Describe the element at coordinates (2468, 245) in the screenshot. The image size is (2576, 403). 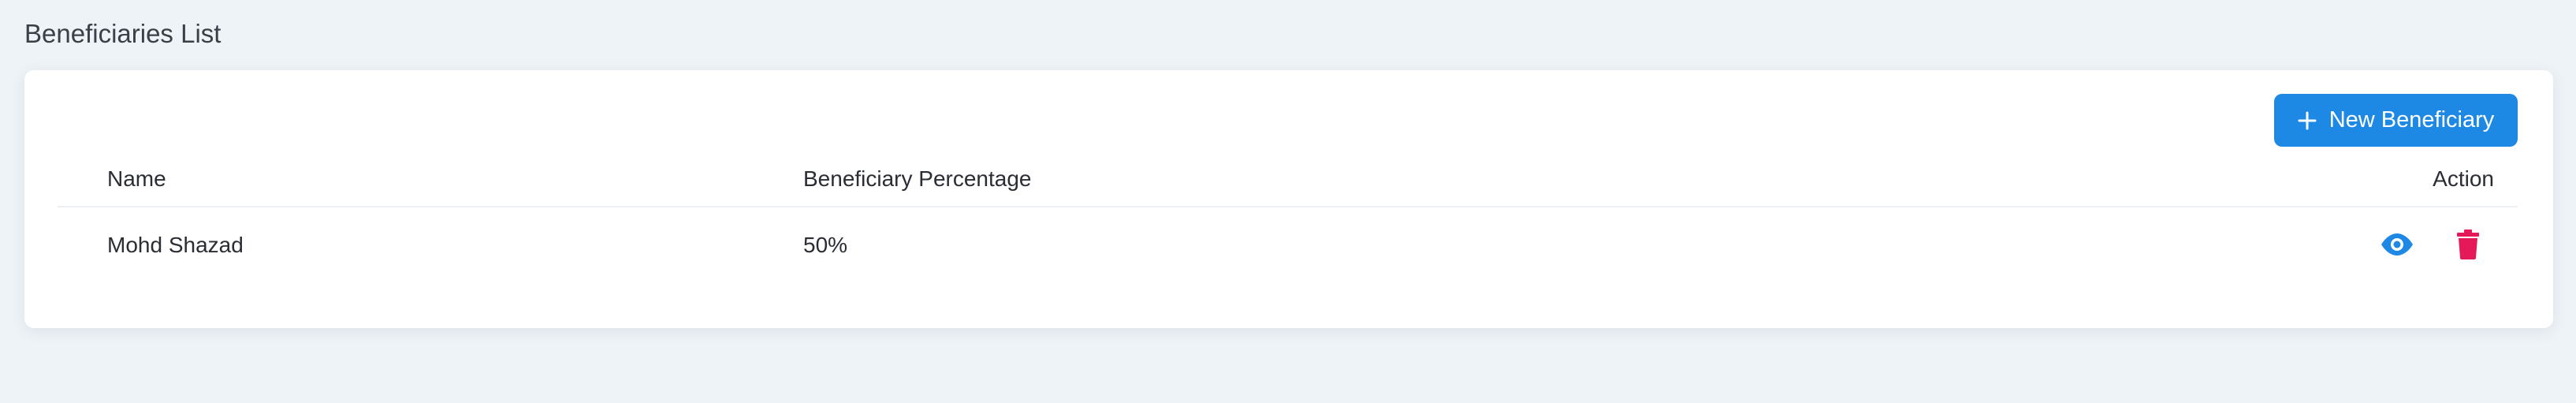
I see `trash-icon` at that location.